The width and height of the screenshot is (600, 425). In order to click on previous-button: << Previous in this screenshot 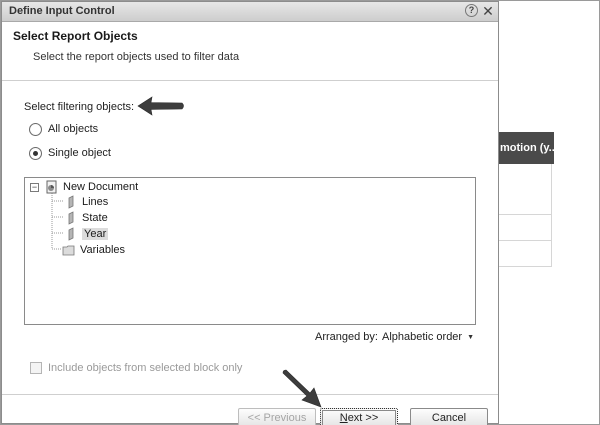, I will do `click(277, 416)`.